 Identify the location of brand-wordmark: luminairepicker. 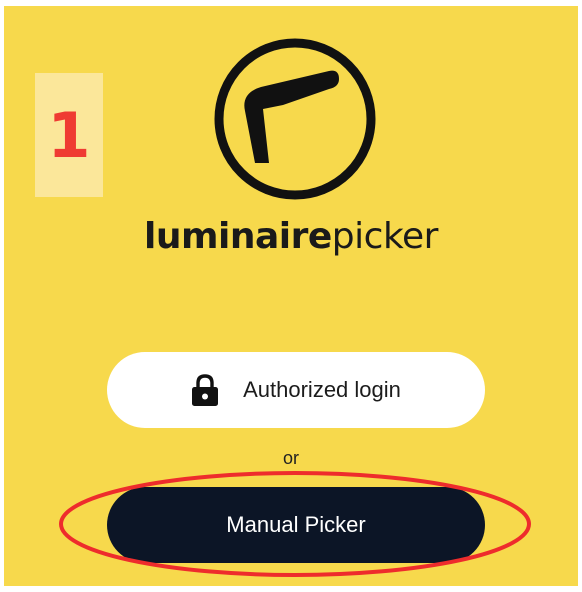
(291, 236).